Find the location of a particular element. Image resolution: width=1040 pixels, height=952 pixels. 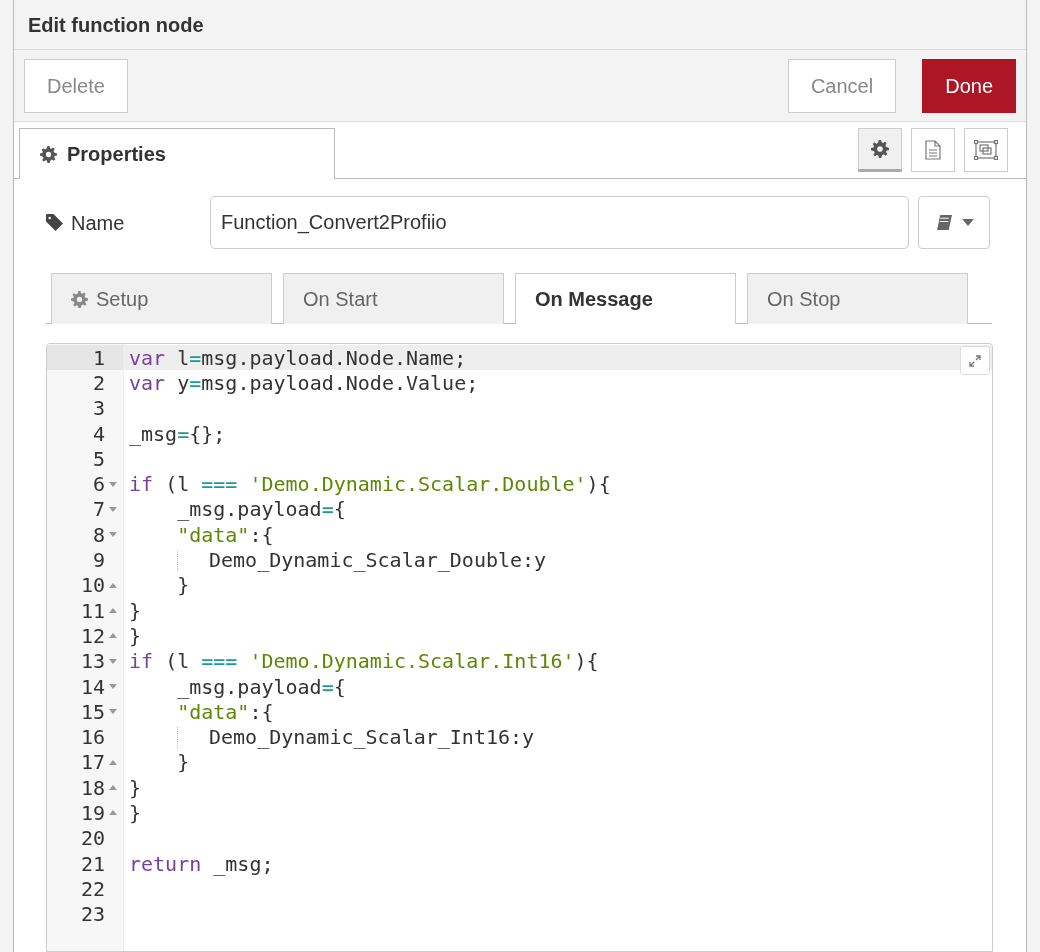

line-number: 20 is located at coordinates (92, 839).